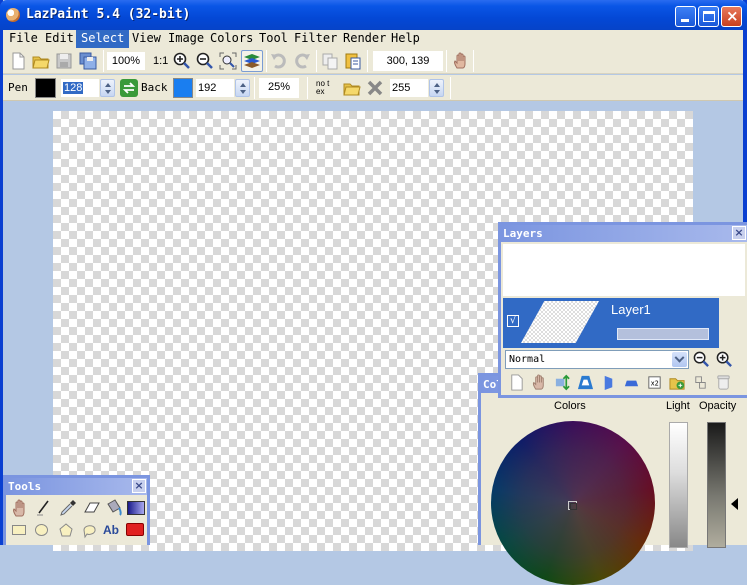 The width and height of the screenshot is (747, 585). What do you see at coordinates (624, 270) in the screenshot?
I see `layers-list-empty-area` at bounding box center [624, 270].